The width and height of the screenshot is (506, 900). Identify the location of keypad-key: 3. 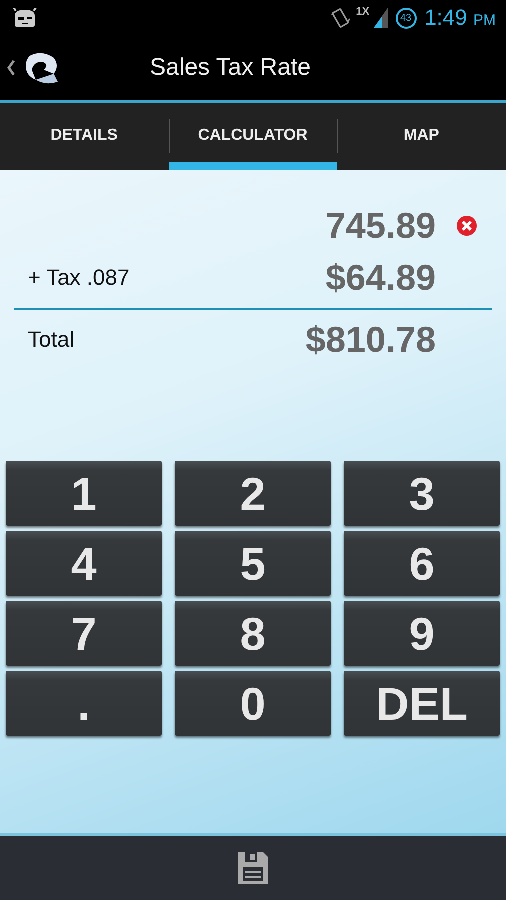
(422, 493).